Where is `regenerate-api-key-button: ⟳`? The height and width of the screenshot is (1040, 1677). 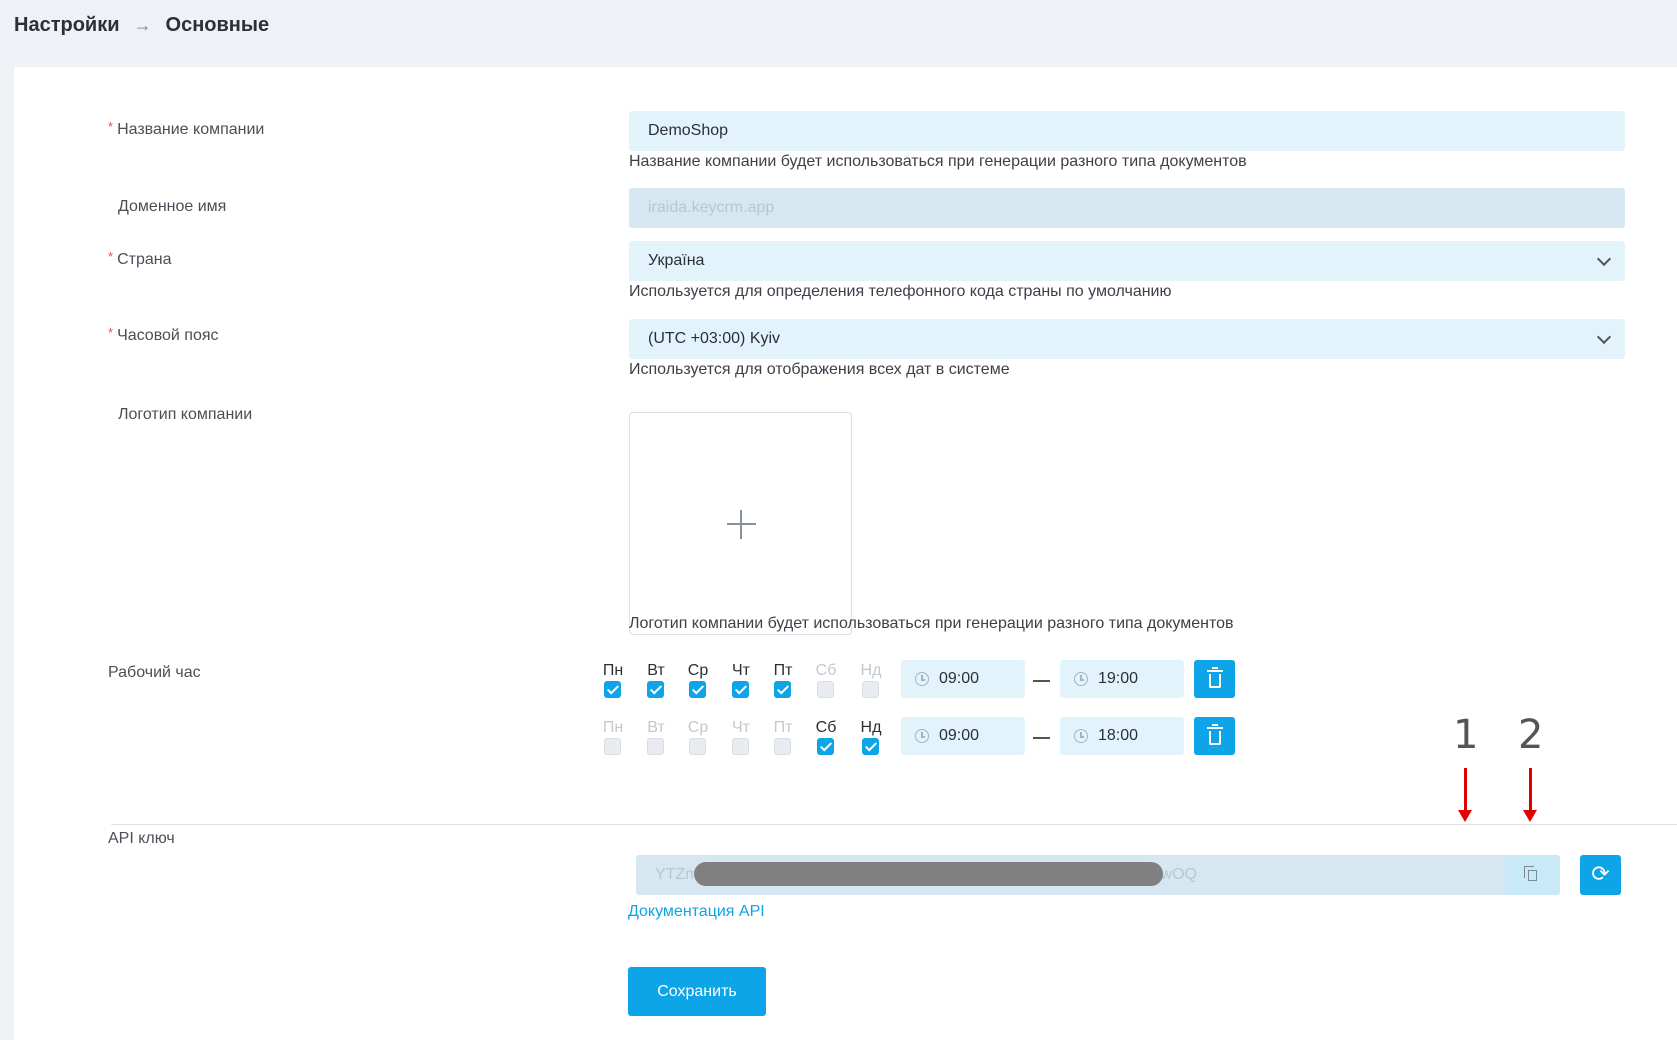 regenerate-api-key-button: ⟳ is located at coordinates (1600, 875).